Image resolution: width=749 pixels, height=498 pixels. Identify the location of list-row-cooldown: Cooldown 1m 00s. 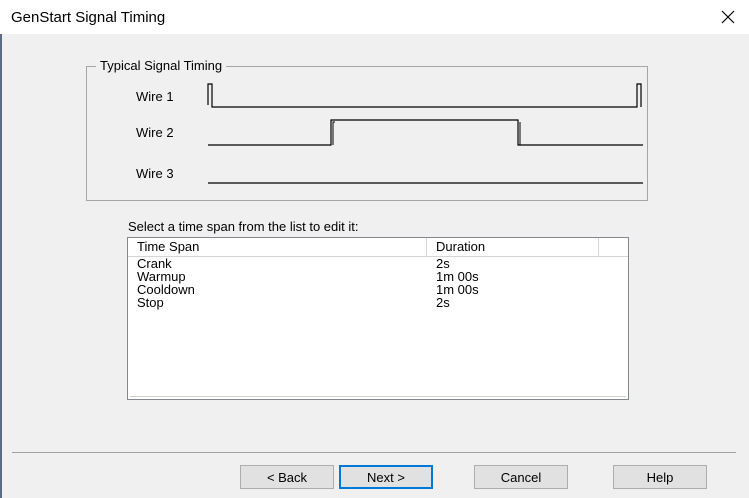
(378, 289).